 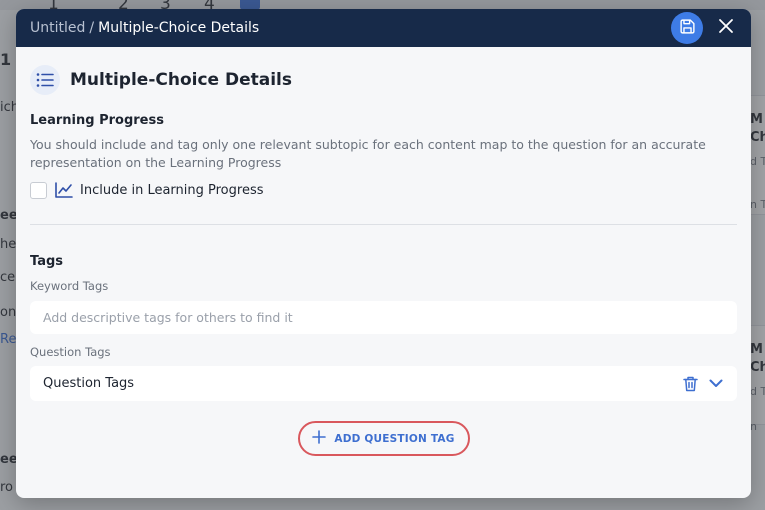 I want to click on trash-icon, so click(x=690, y=384).